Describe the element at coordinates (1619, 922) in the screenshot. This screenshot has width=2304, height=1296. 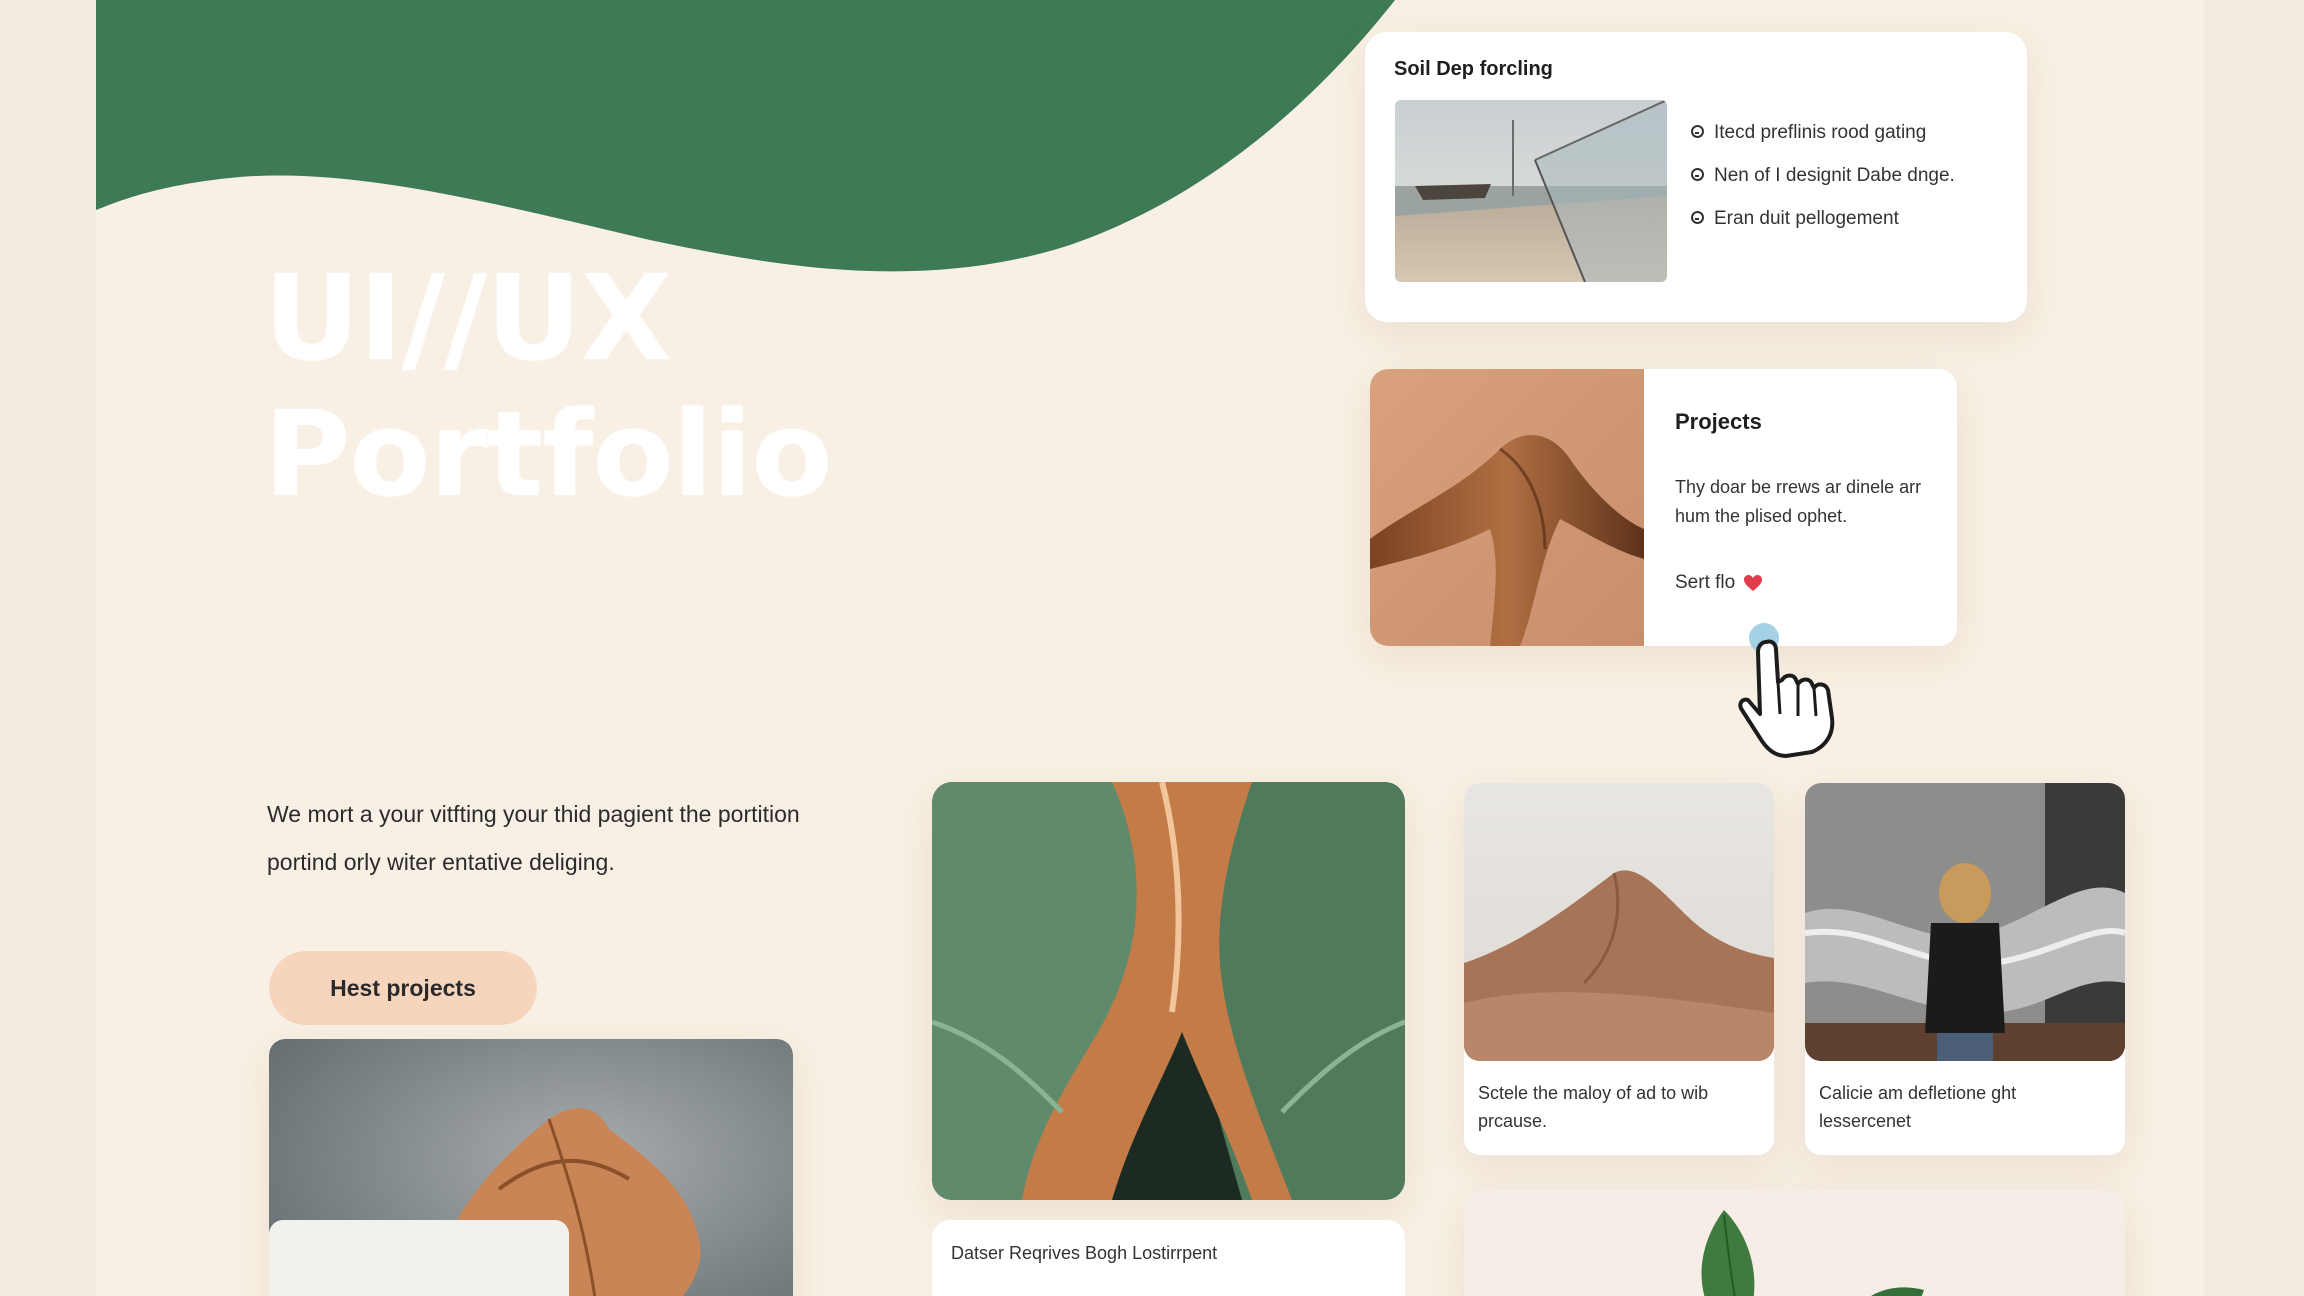
I see `desert-image` at that location.